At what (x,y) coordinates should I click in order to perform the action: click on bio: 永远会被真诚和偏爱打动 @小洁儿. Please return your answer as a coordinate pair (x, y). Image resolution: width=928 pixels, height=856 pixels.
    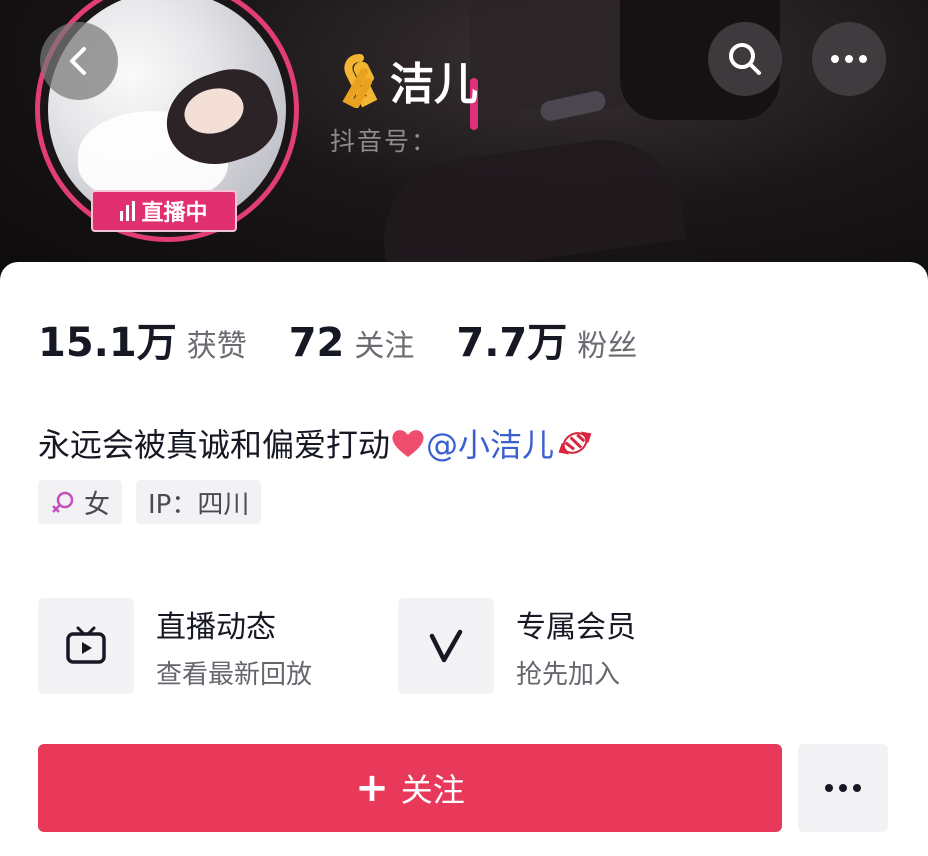
    Looking at the image, I should click on (317, 443).